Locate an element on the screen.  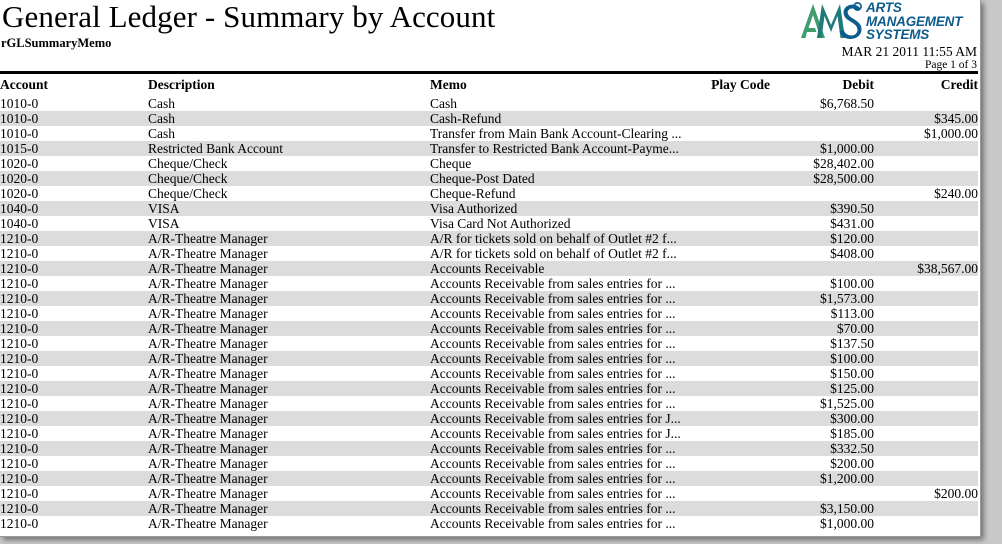
cell-memo: Accounts Receivable is located at coordinates (487, 268).